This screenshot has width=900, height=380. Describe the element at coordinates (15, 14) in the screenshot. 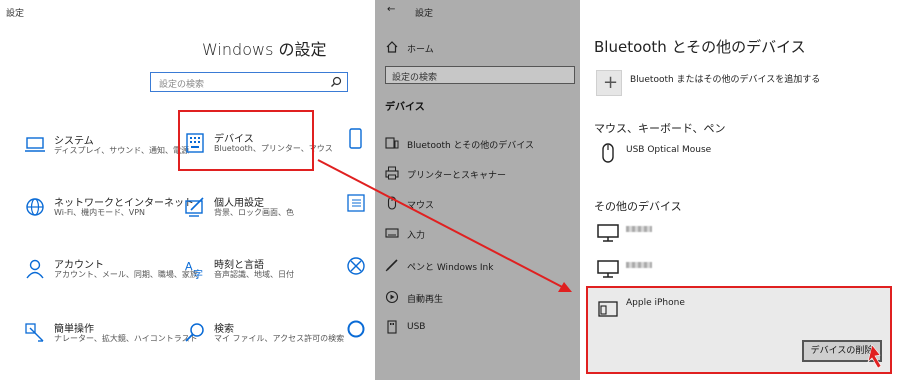

I see `window-title: 設定` at that location.